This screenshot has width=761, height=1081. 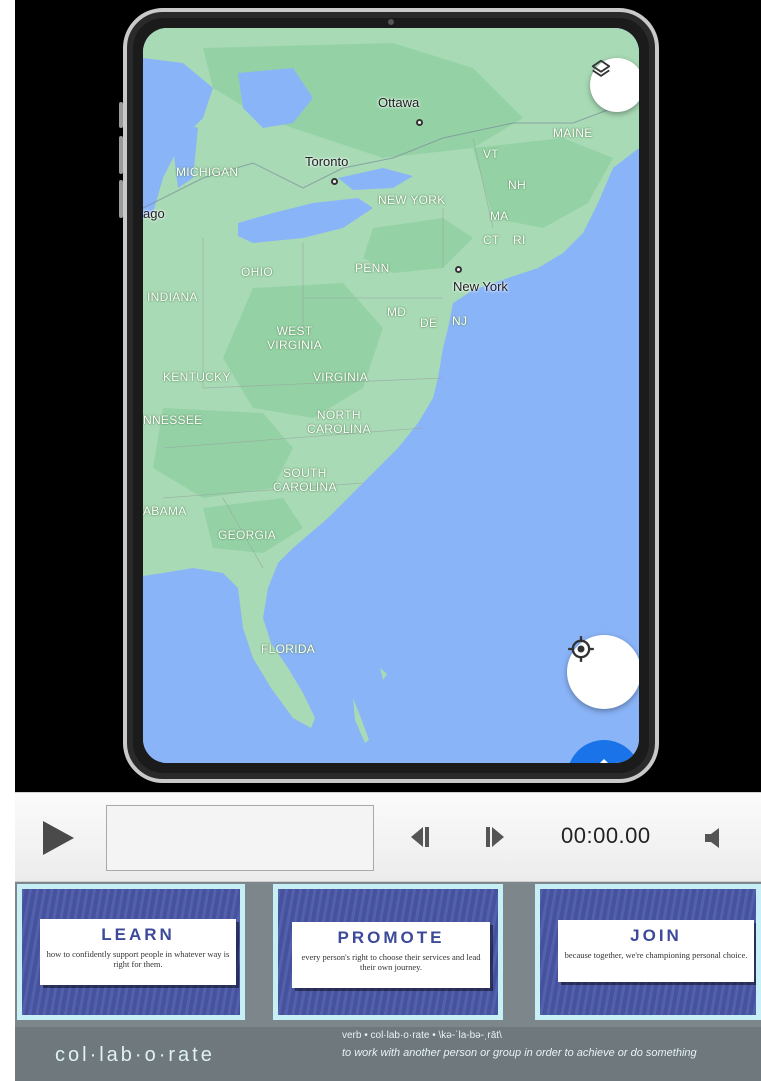 I want to click on city-marker-new-york, so click(x=458, y=269).